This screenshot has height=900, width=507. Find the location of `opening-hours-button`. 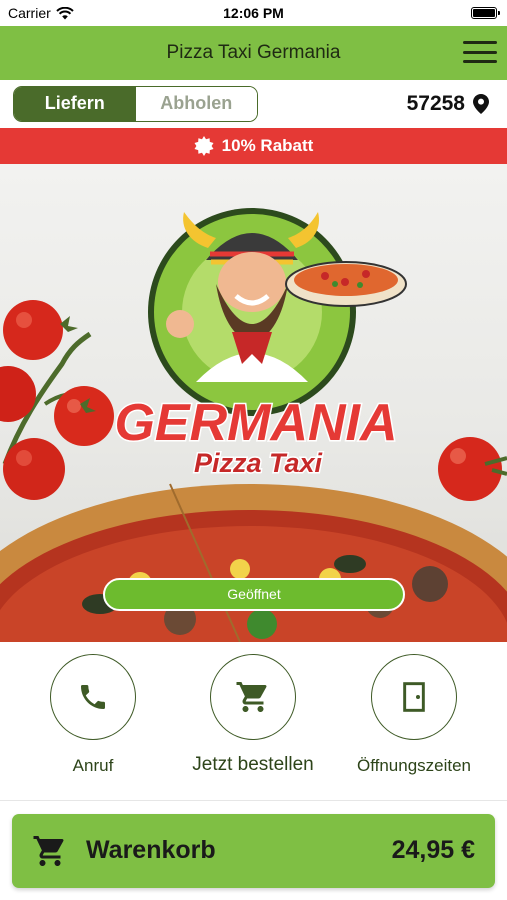

opening-hours-button is located at coordinates (414, 697).